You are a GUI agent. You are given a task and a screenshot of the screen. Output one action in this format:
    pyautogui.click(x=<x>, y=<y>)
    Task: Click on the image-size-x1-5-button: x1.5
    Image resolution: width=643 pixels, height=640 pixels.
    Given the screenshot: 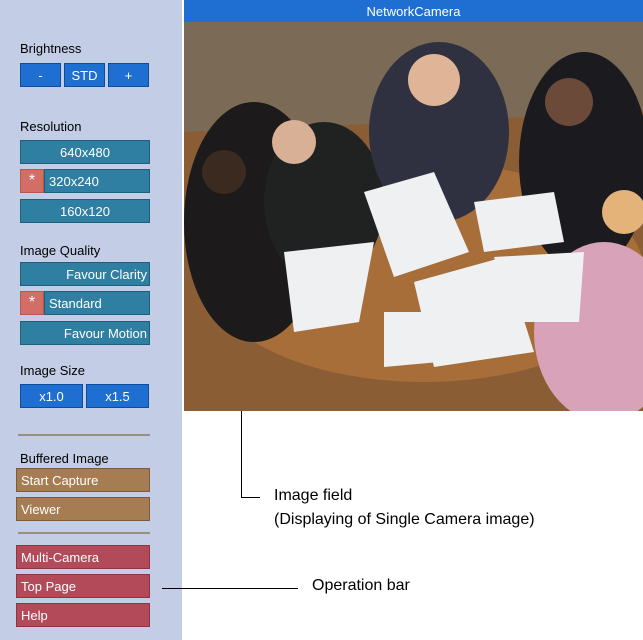 What is the action you would take?
    pyautogui.click(x=117, y=396)
    